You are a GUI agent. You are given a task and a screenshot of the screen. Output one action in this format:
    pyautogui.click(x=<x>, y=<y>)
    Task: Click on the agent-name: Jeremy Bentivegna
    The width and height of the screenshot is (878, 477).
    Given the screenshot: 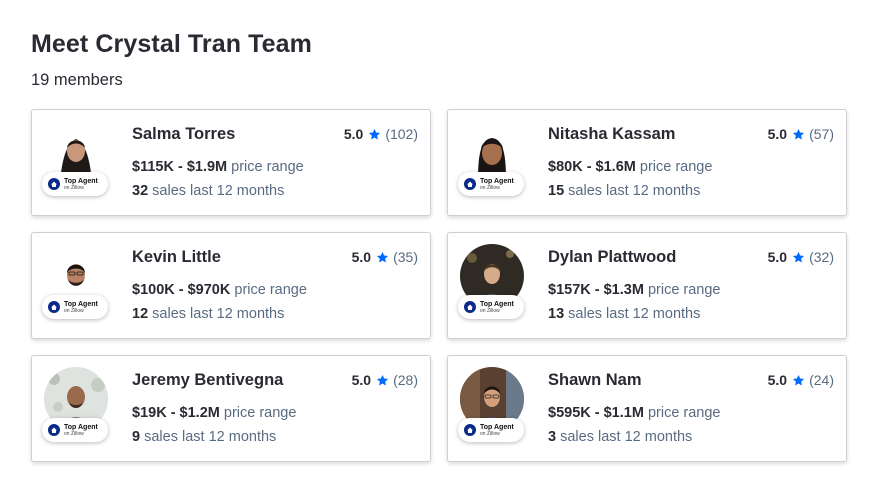 What is the action you would take?
    pyautogui.click(x=207, y=380)
    